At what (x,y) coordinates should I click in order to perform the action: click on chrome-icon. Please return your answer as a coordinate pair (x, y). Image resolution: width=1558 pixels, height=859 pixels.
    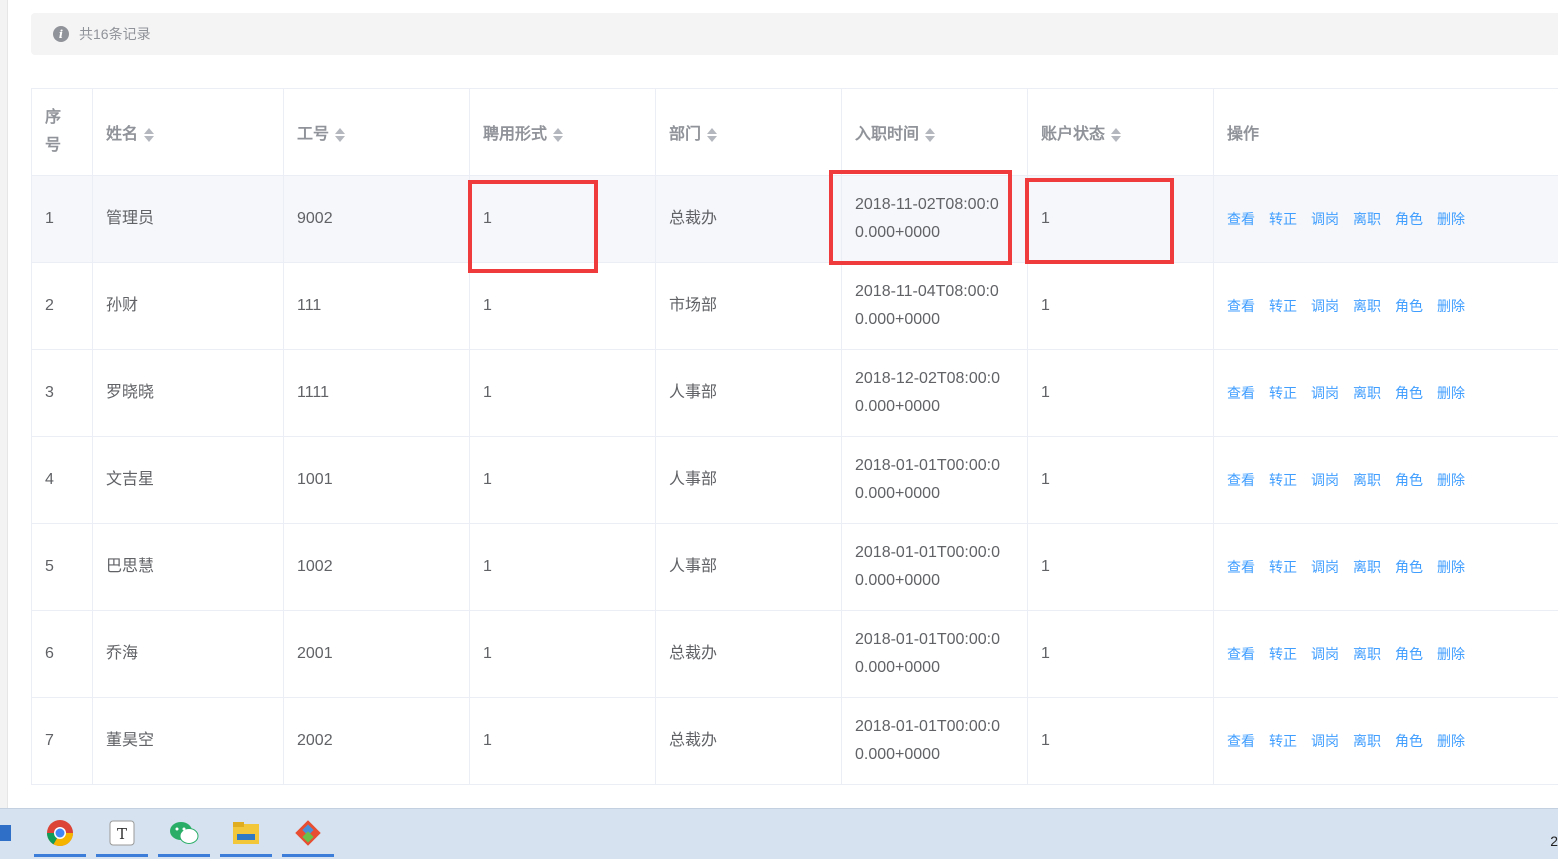
    Looking at the image, I should click on (60, 833).